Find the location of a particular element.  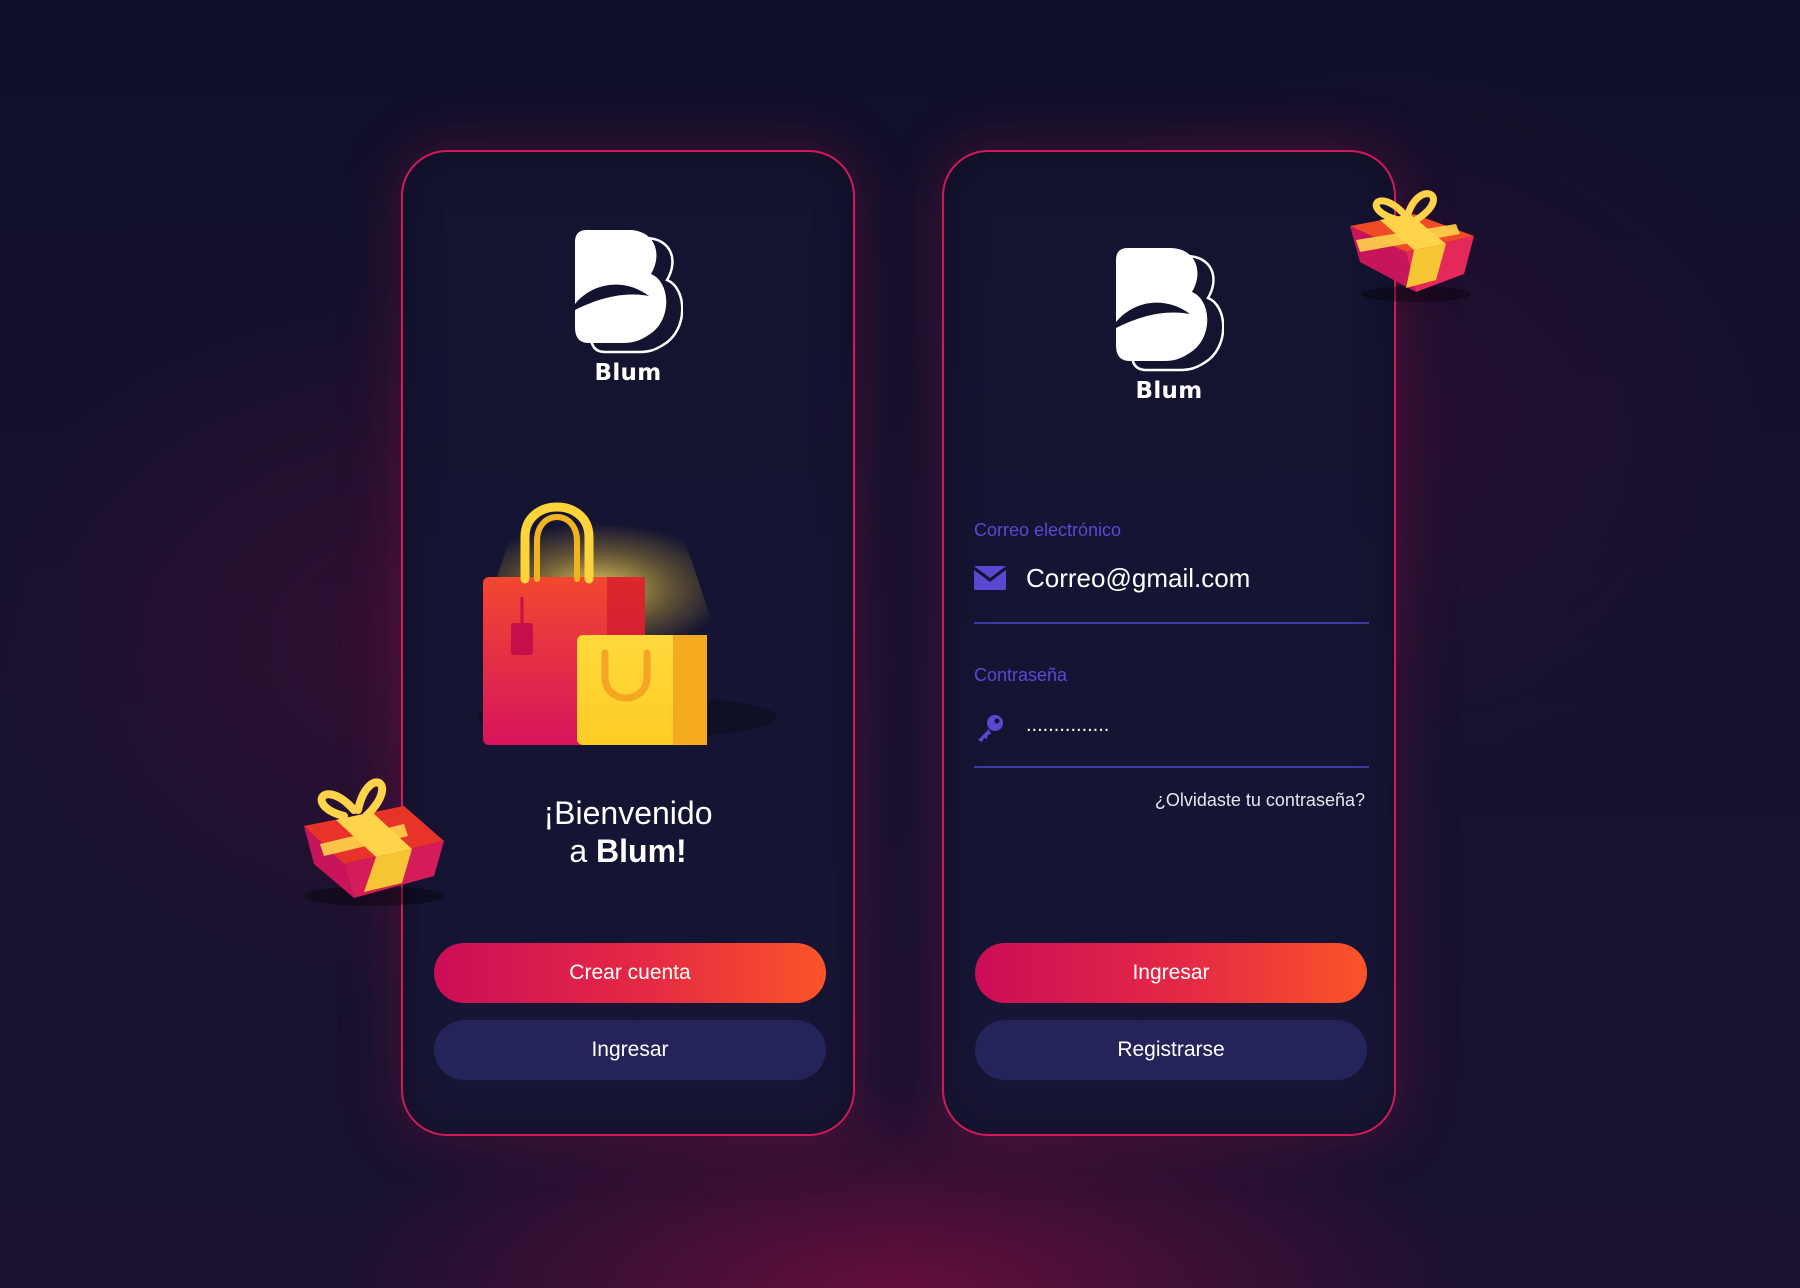

email-underline is located at coordinates (1171, 623).